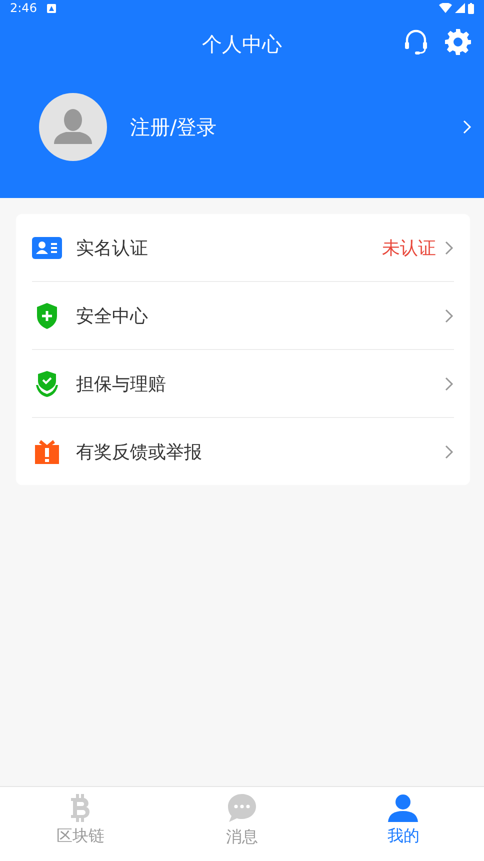 The image size is (484, 861). I want to click on menu-item: 担保与理赔, so click(243, 384).